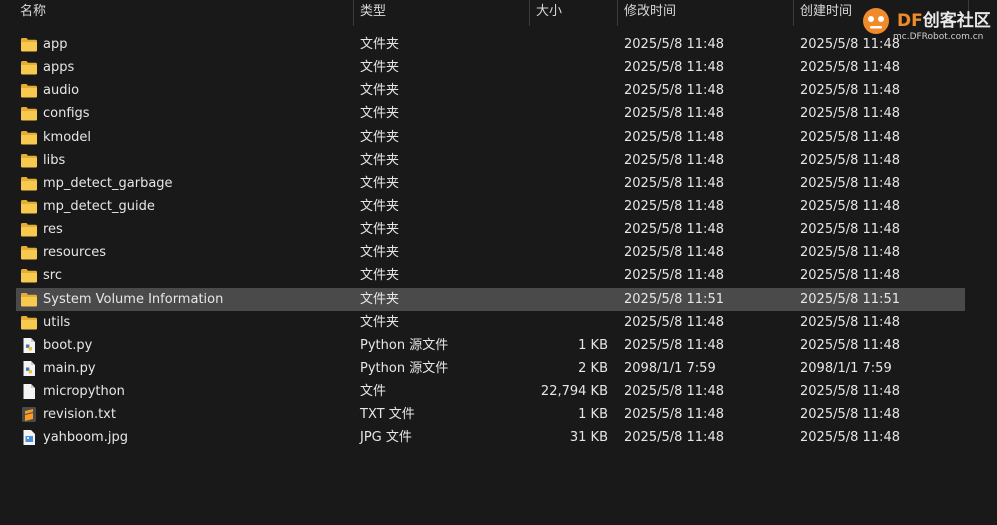  What do you see at coordinates (498, 322) in the screenshot?
I see `file-row: utils 文件夹 2025/5/8 11:48 2025/5/8 11:48` at bounding box center [498, 322].